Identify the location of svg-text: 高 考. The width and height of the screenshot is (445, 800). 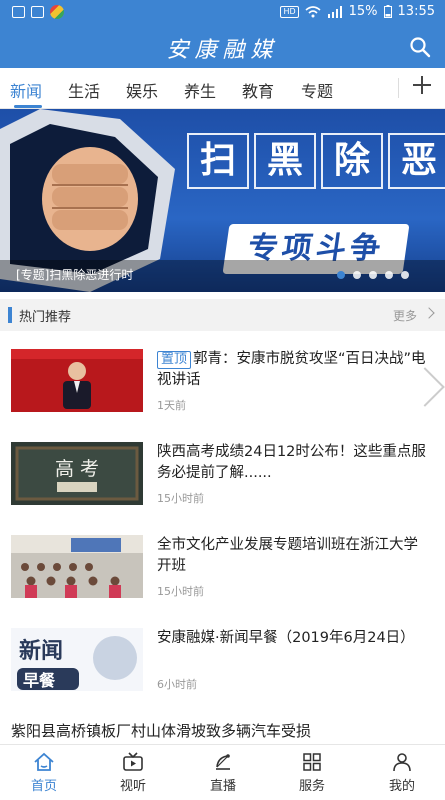
(77, 469).